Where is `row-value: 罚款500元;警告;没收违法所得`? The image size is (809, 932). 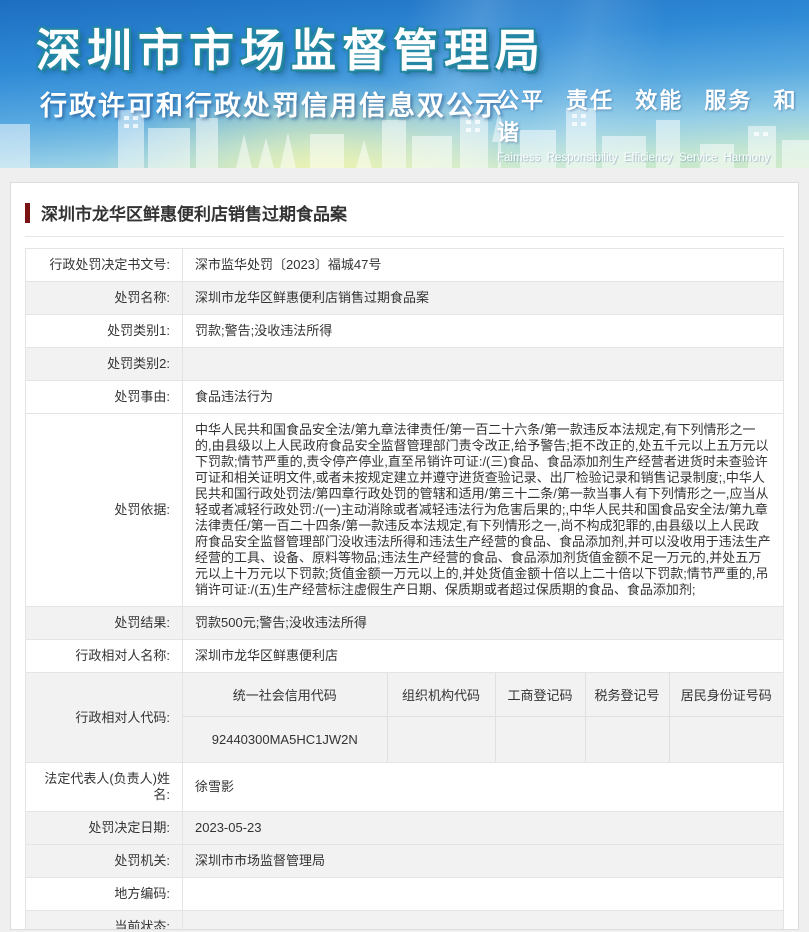
row-value: 罚款500元;警告;没收违法所得 is located at coordinates (483, 623).